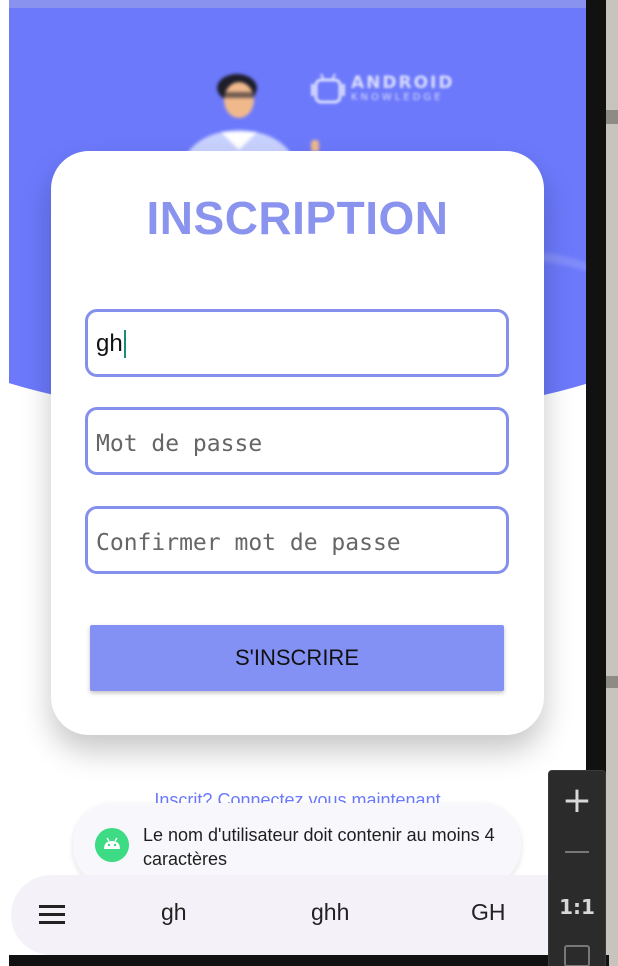 Image resolution: width=618 pixels, height=966 pixels. Describe the element at coordinates (112, 845) in the screenshot. I see `android-icon` at that location.